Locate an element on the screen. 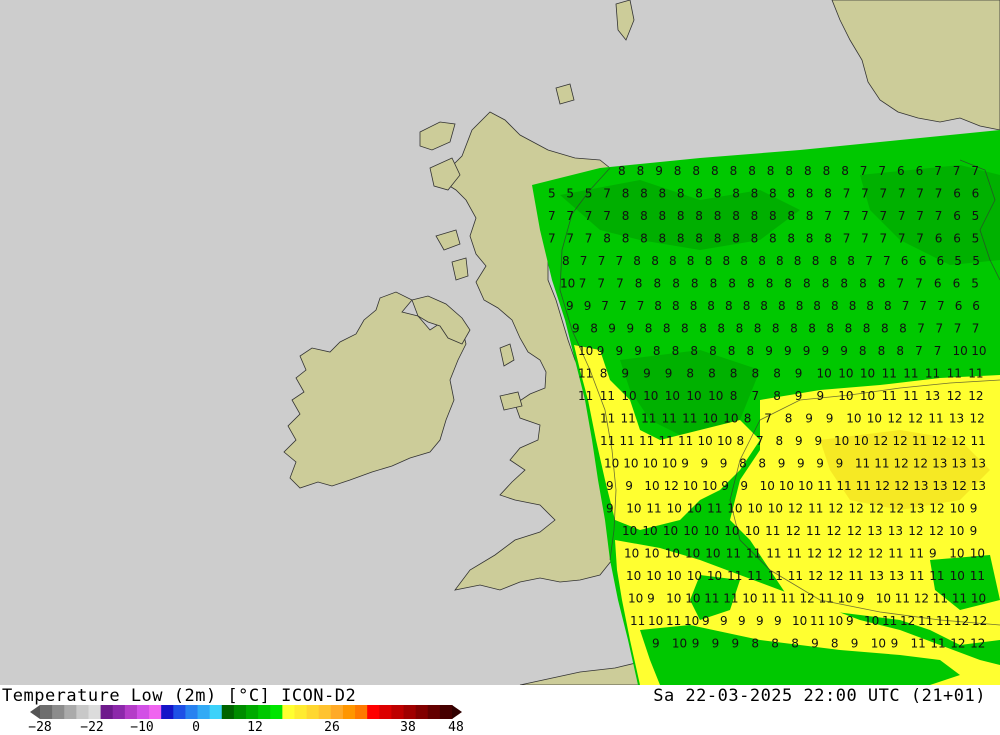  scale-left-arrow is located at coordinates (35, 712).